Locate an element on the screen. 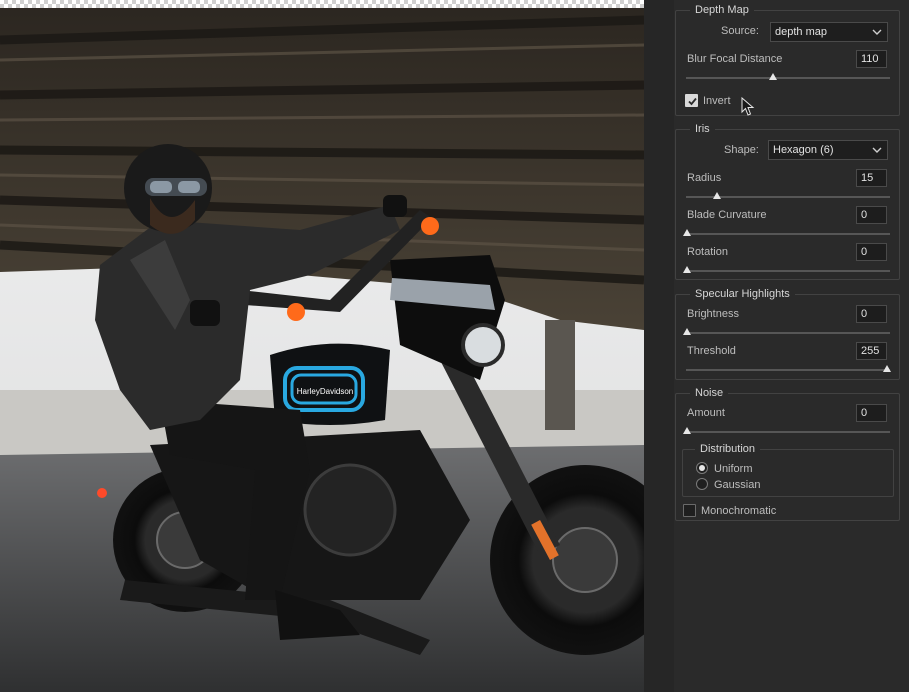 This screenshot has width=909, height=692. shape-select-value: Hexagon (6) is located at coordinates (803, 150).